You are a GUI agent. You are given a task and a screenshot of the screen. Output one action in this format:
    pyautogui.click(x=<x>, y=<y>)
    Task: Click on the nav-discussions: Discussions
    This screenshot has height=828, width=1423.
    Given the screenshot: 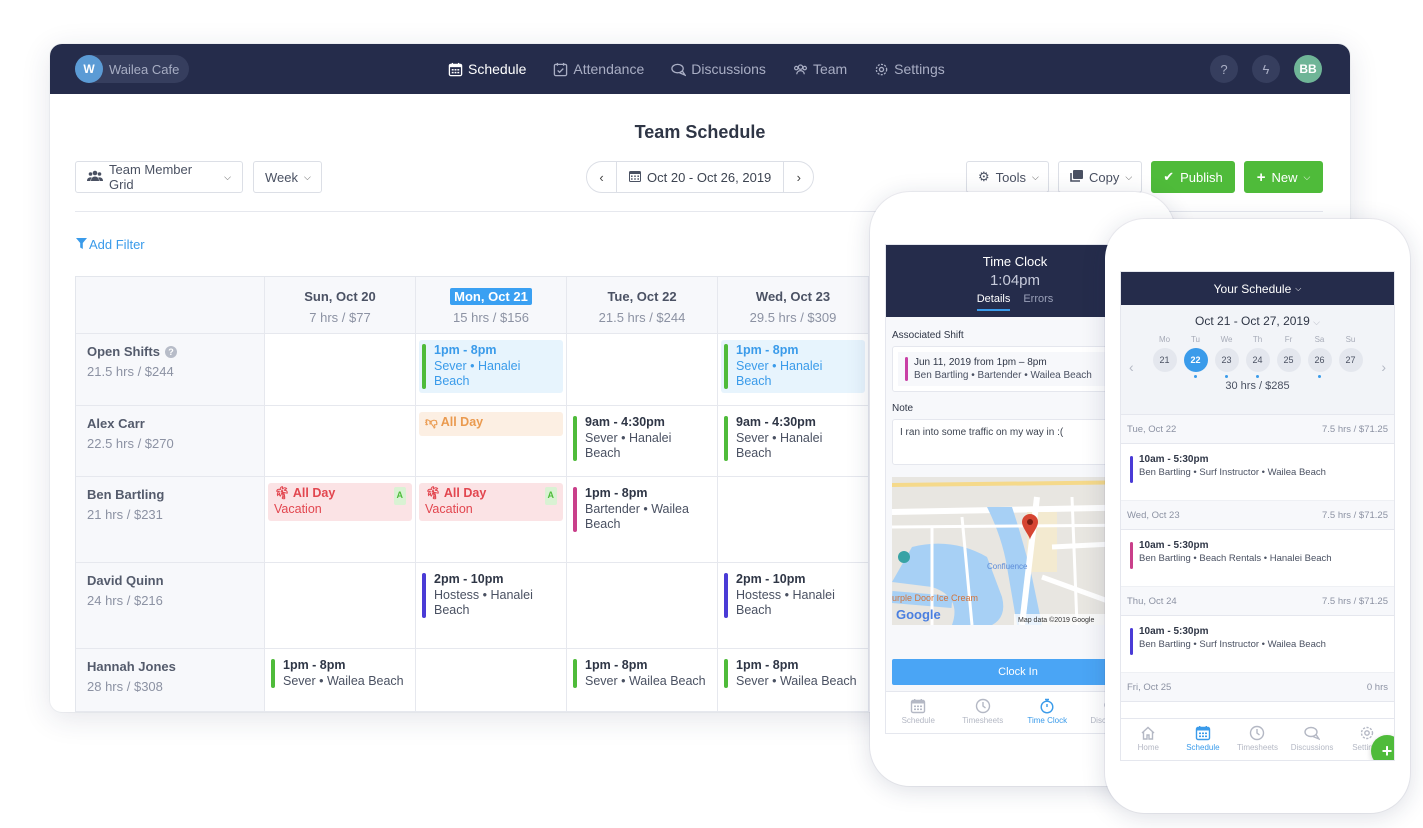 What is the action you would take?
    pyautogui.click(x=718, y=69)
    